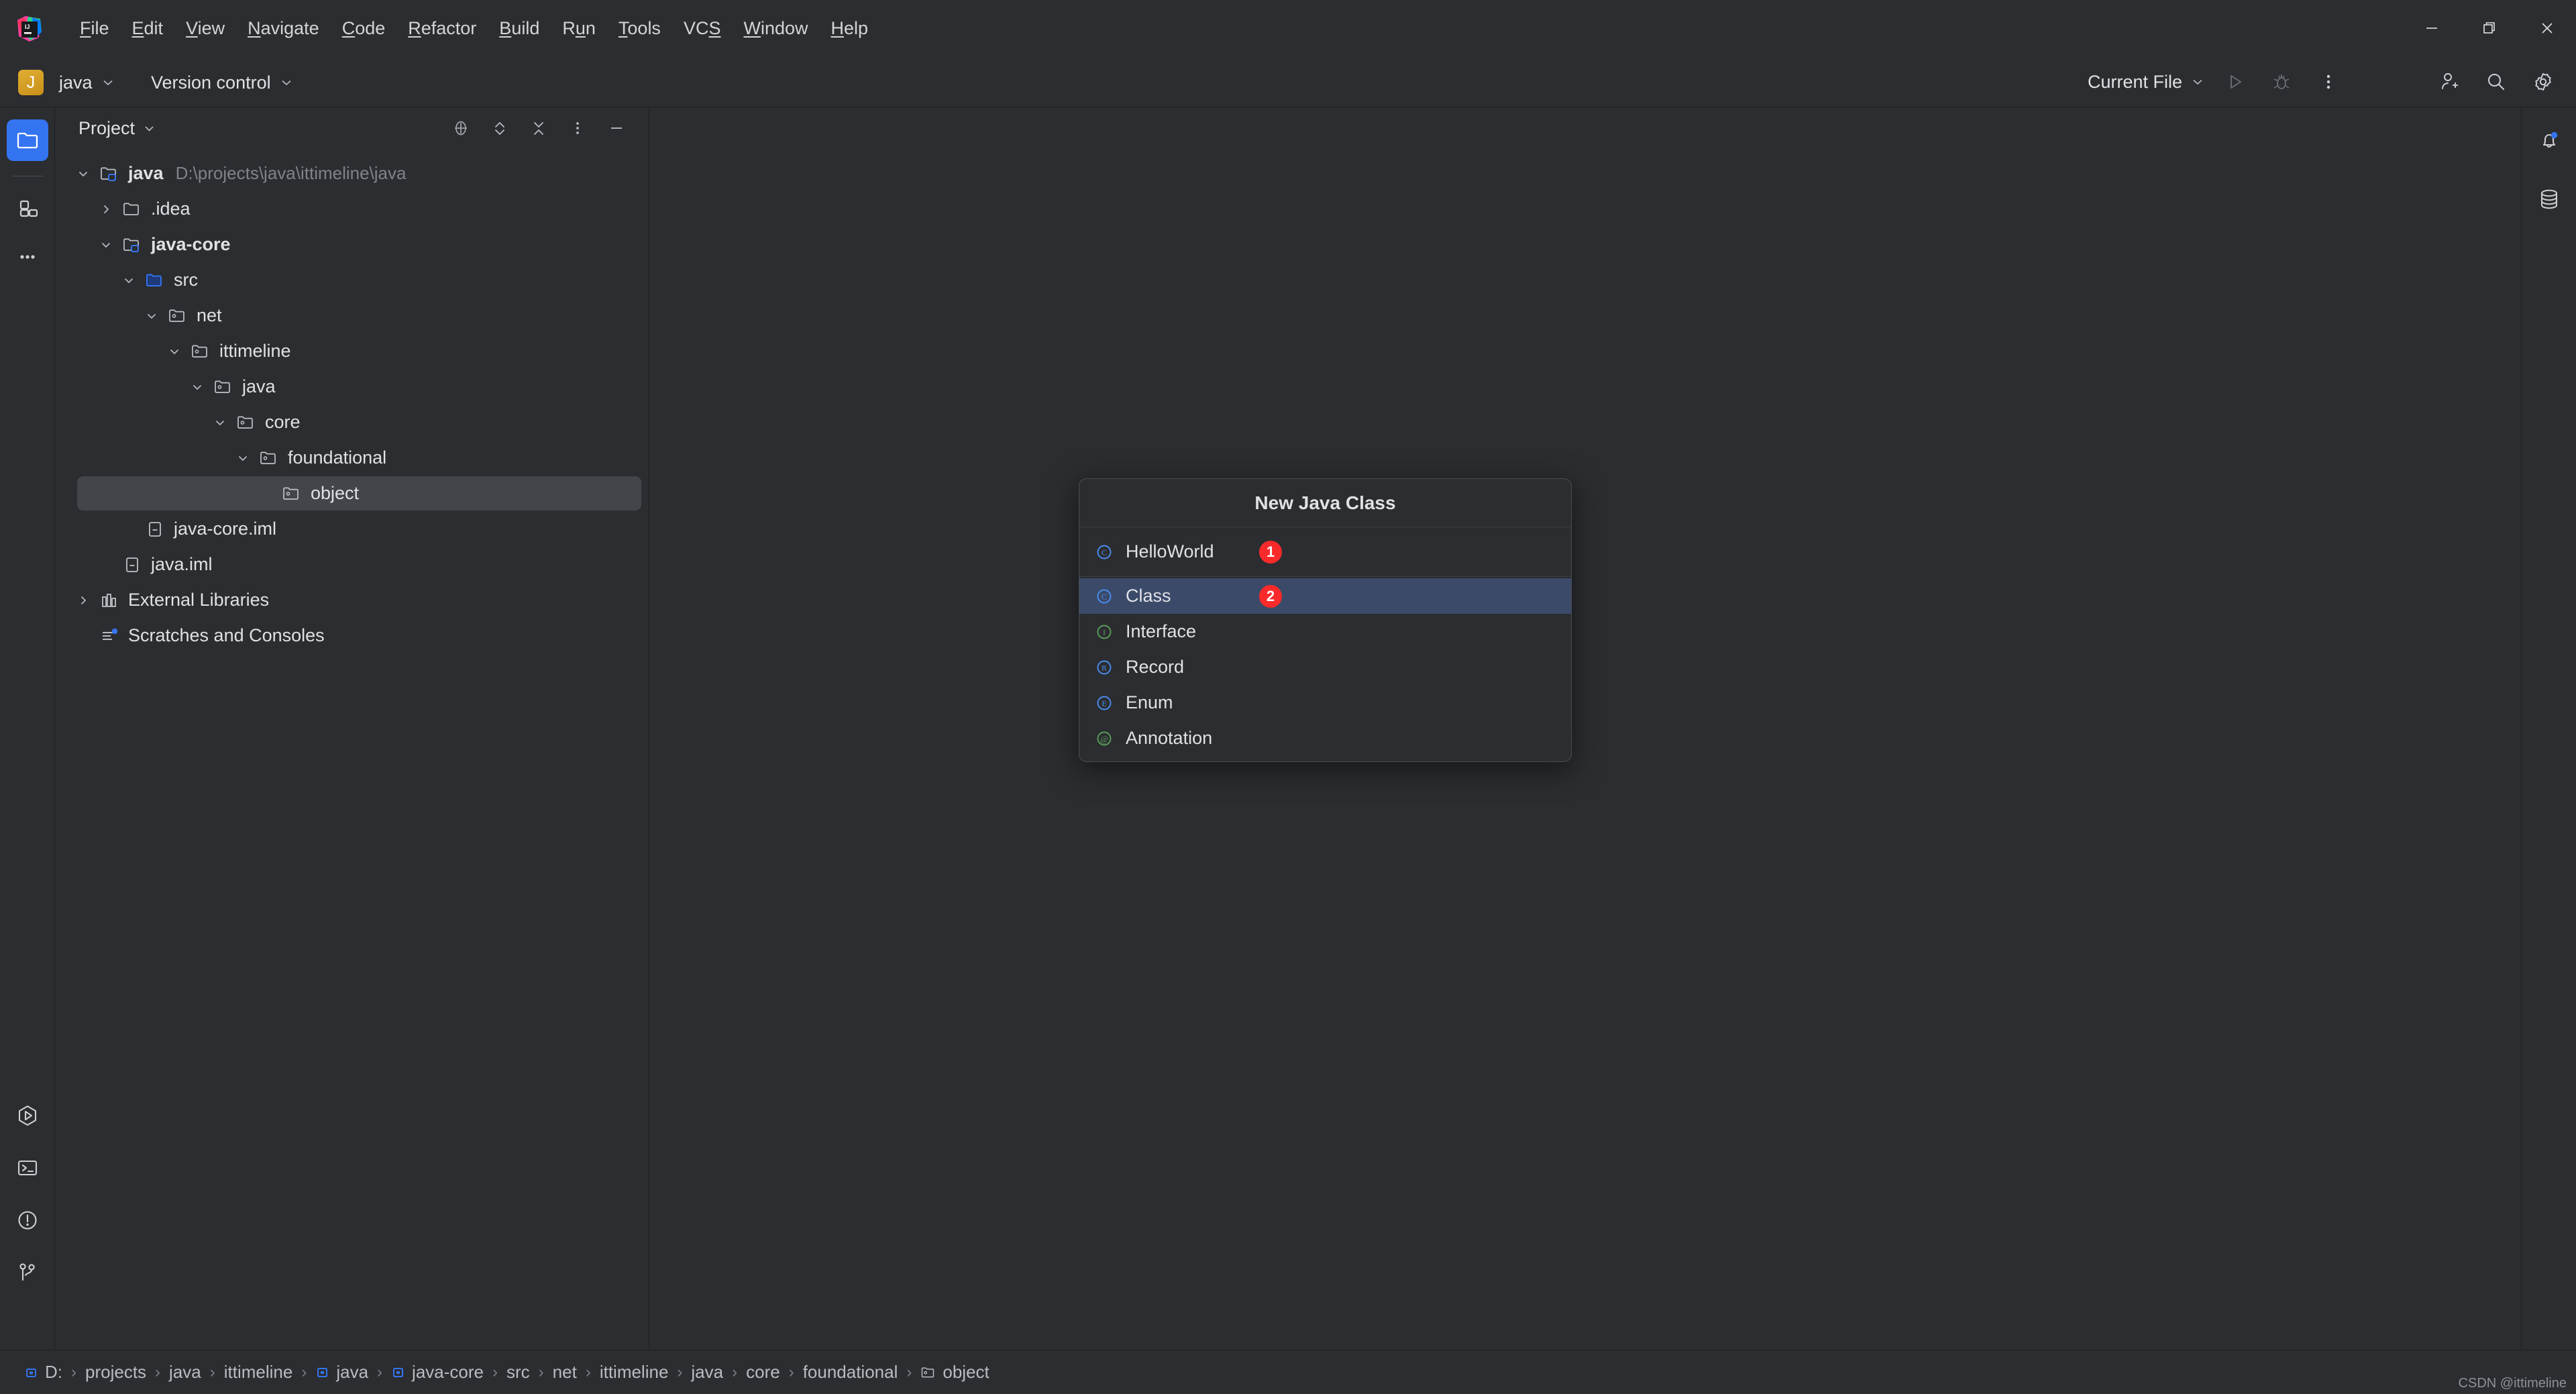 The width and height of the screenshot is (2576, 1394). I want to click on class-name-input: C HelloWorld 1, so click(1325, 552).